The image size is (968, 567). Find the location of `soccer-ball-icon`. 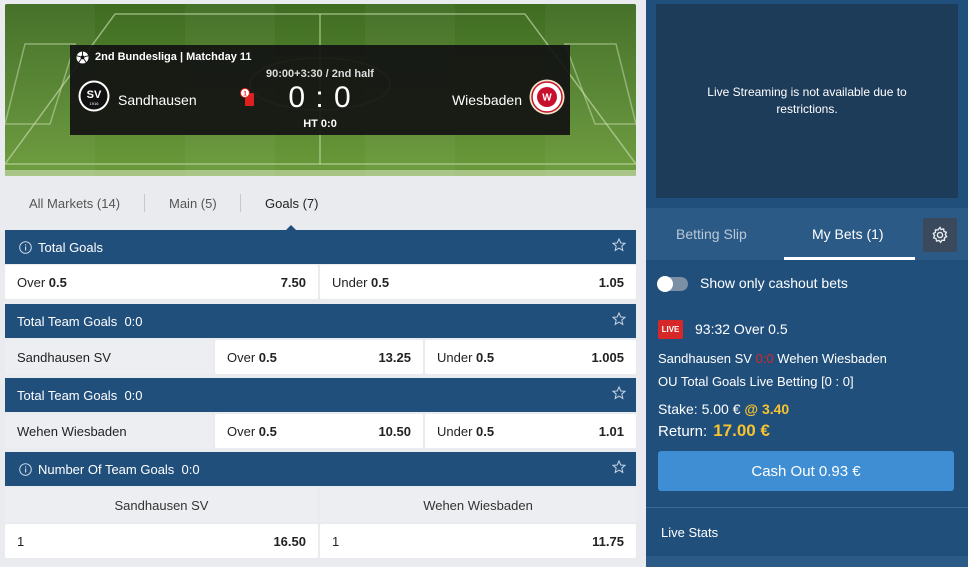

soccer-ball-icon is located at coordinates (82, 57).